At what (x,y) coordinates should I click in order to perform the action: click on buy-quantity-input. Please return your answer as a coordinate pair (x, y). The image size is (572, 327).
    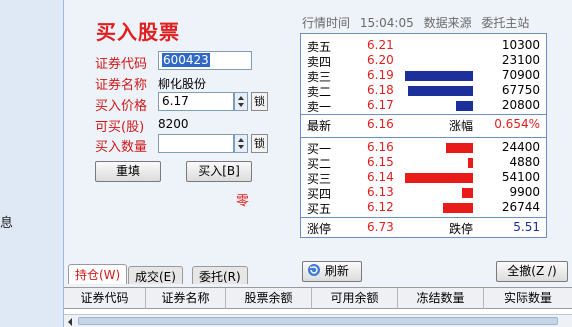
    Looking at the image, I should click on (196, 143).